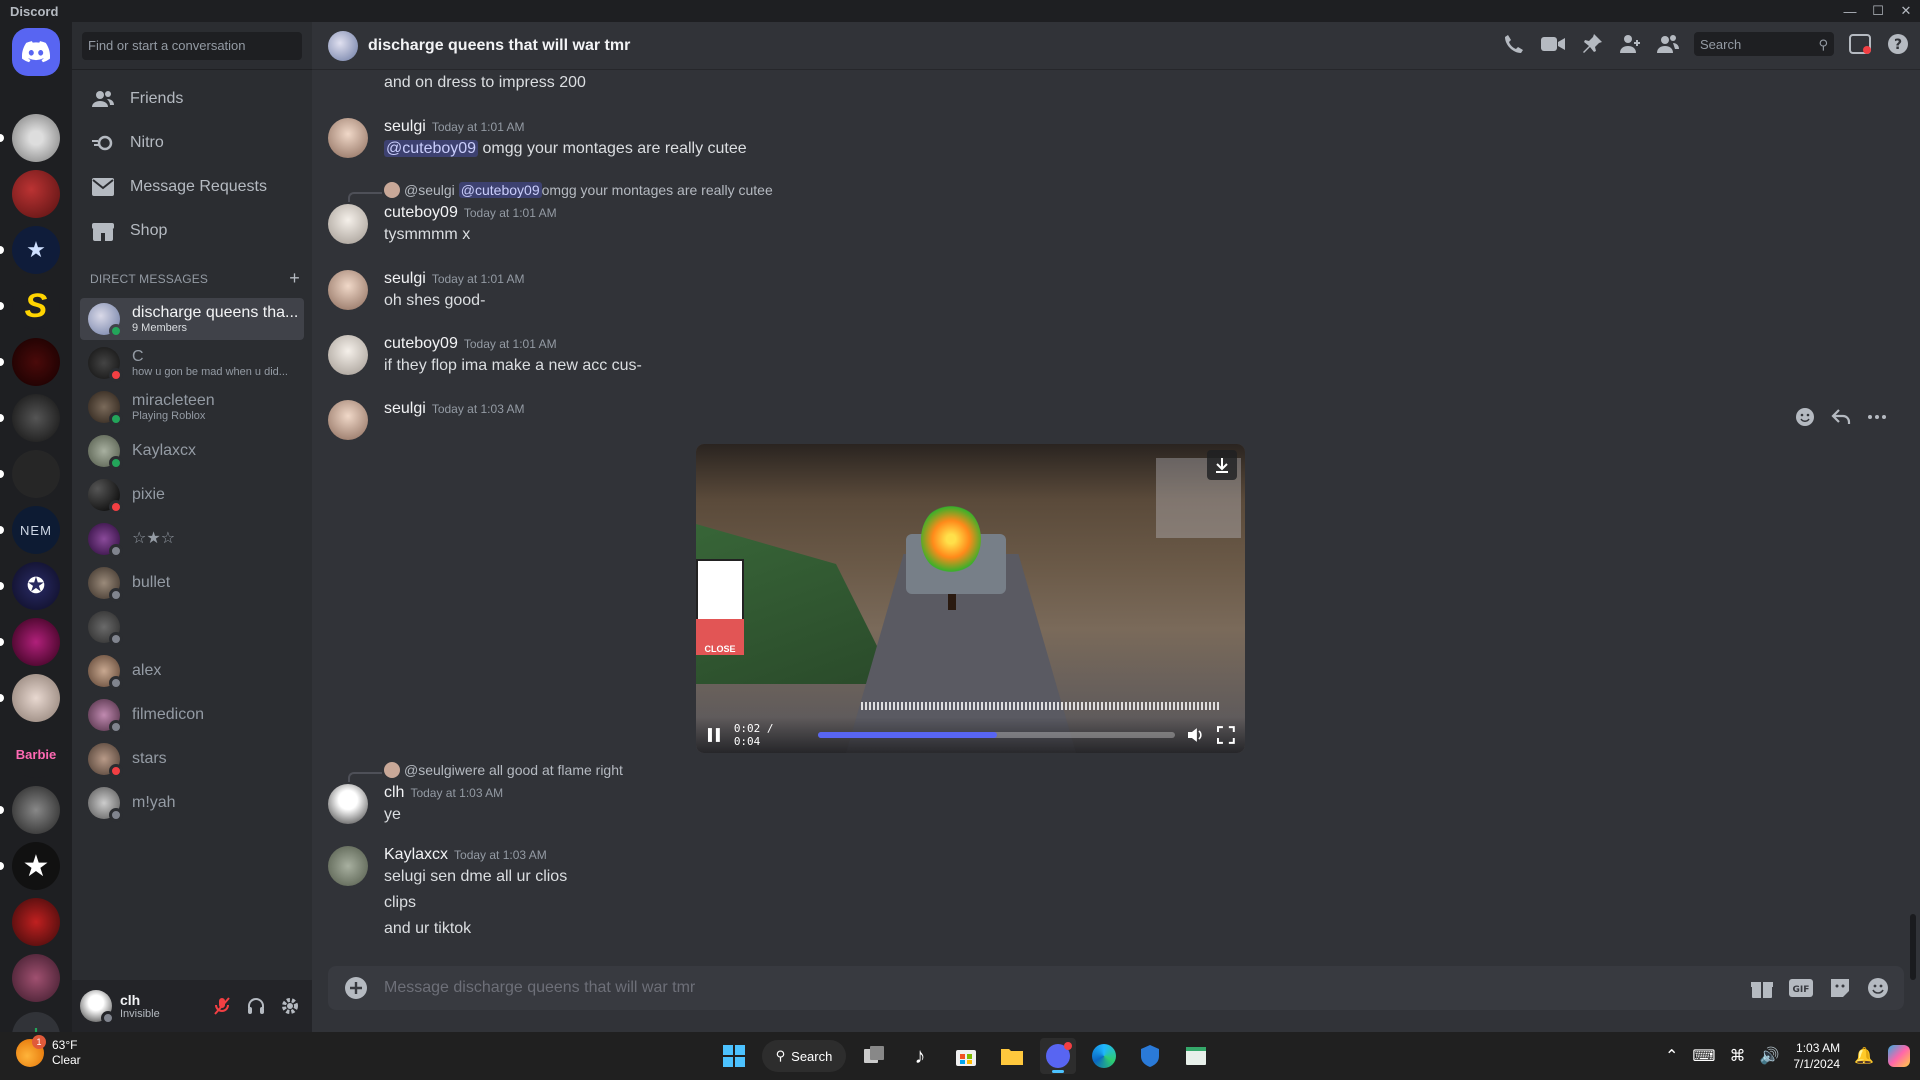 The image size is (1920, 1080). Describe the element at coordinates (36, 586) in the screenshot. I see `server-icon: ✪` at that location.